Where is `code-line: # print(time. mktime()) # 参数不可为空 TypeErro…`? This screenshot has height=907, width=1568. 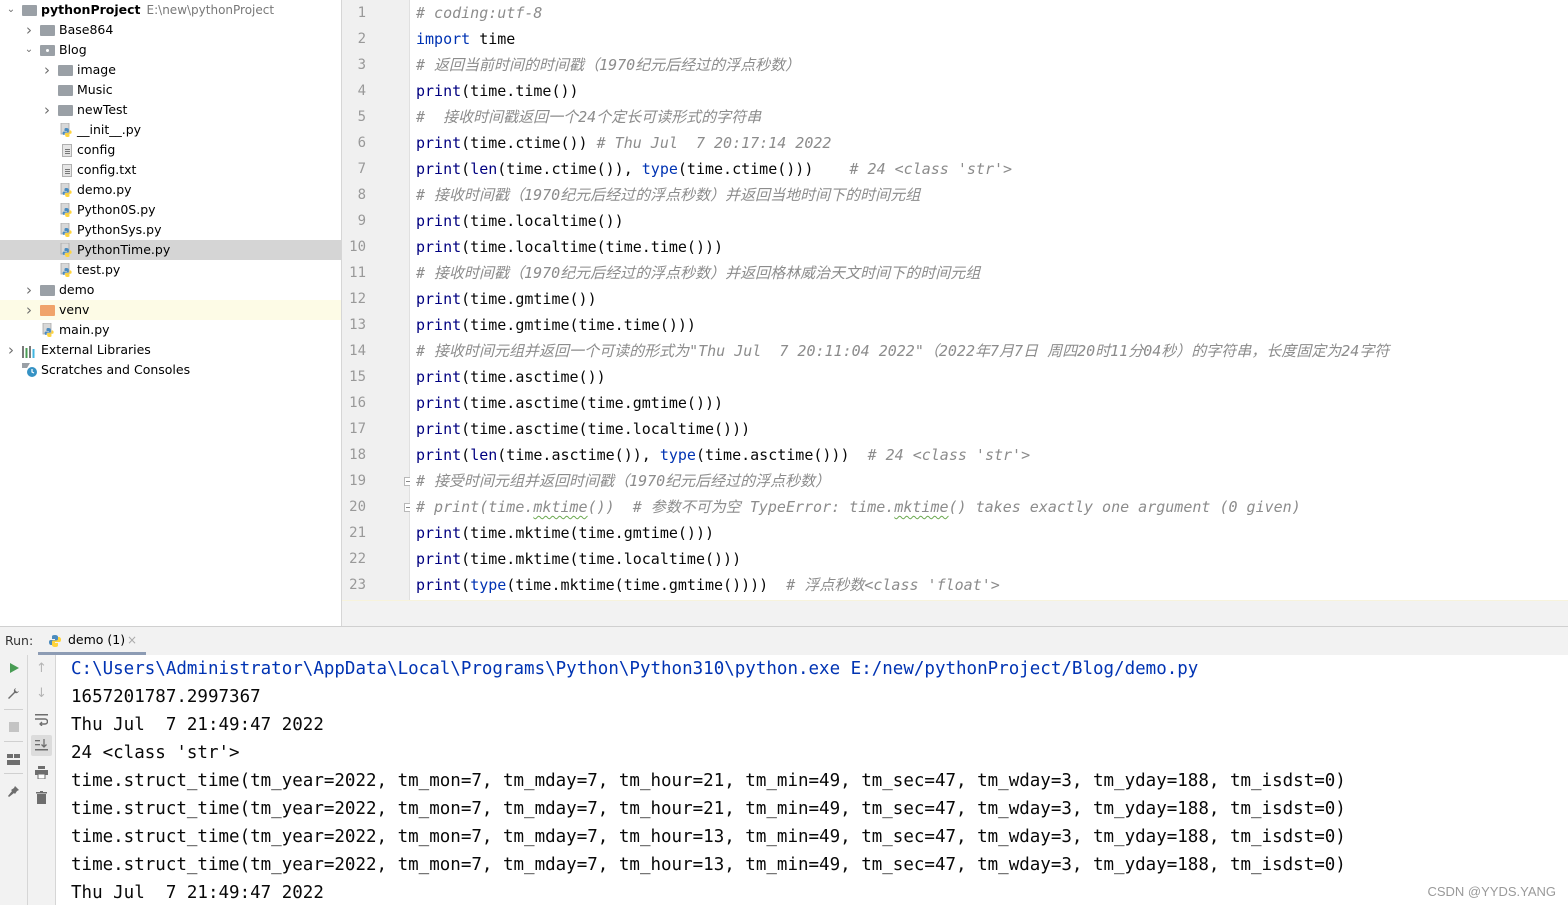
code-line: # print(time. mktime()) # 参数不可为空 TypeErro… is located at coordinates (858, 507).